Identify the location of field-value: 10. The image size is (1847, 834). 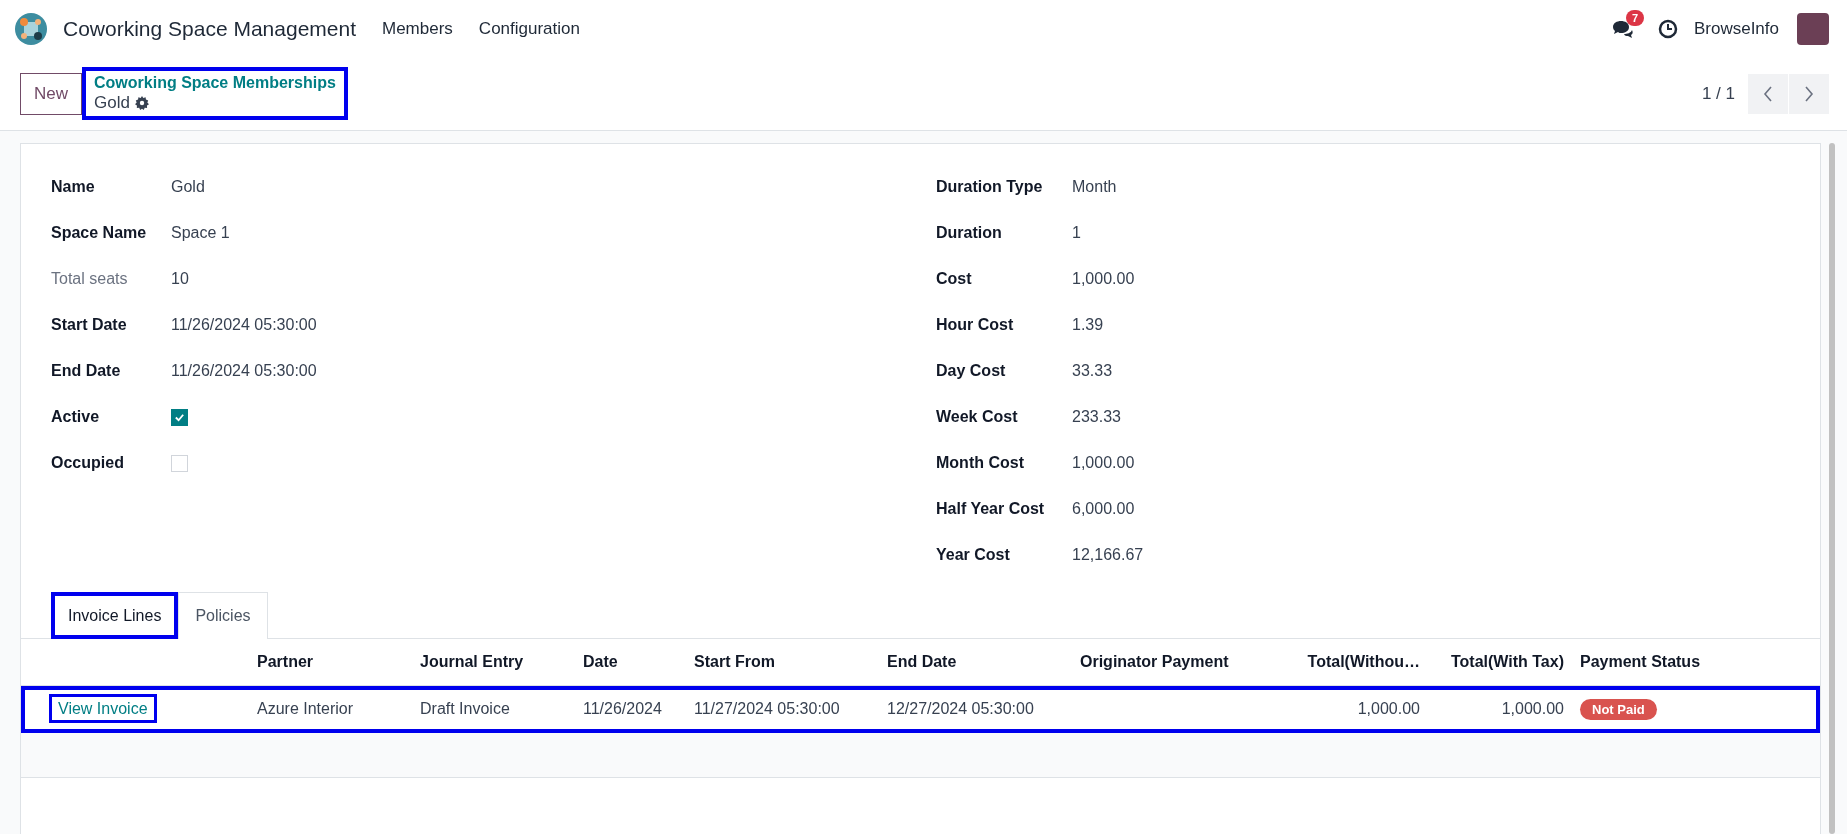
(180, 279).